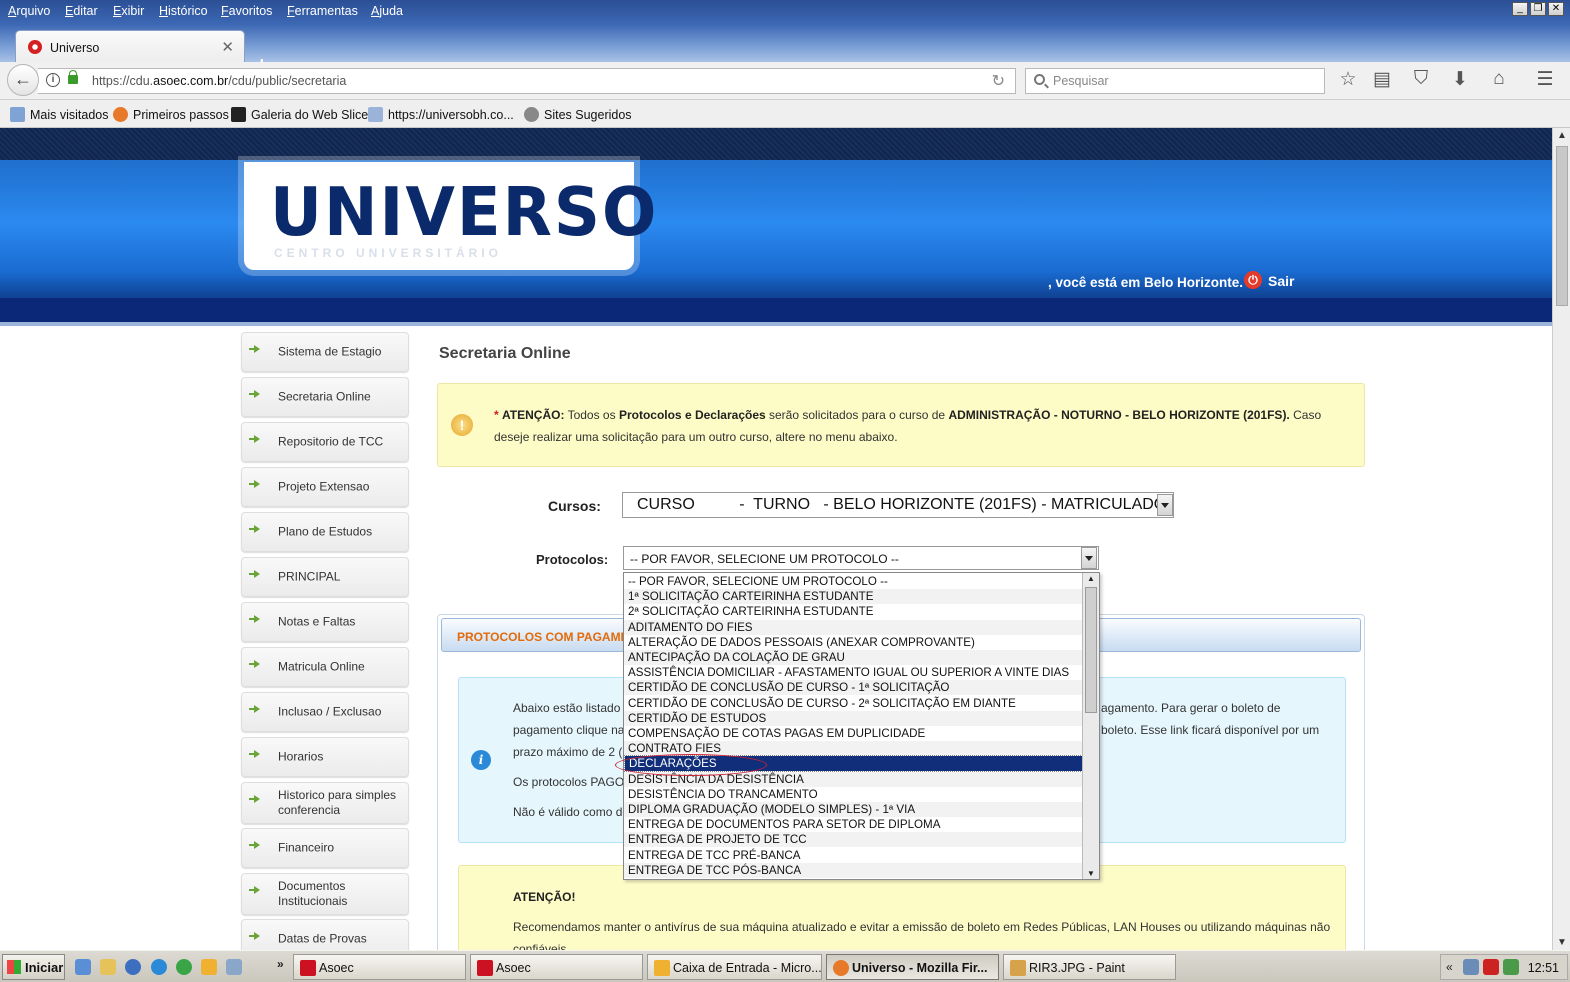 Image resolution: width=1570 pixels, height=982 pixels. What do you see at coordinates (387, 11) in the screenshot?
I see `menu-ajuda: Ajuda` at bounding box center [387, 11].